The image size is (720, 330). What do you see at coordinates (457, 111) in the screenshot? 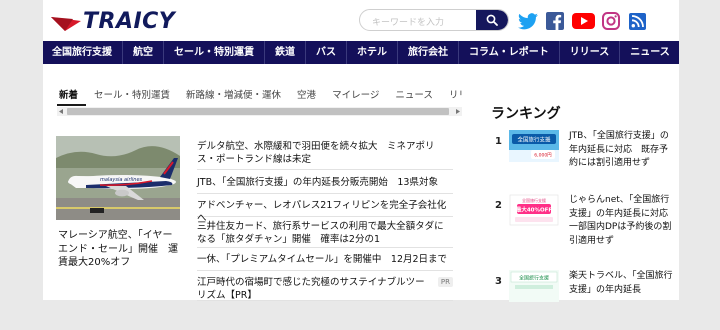
I see `scroll-right-icon` at bounding box center [457, 111].